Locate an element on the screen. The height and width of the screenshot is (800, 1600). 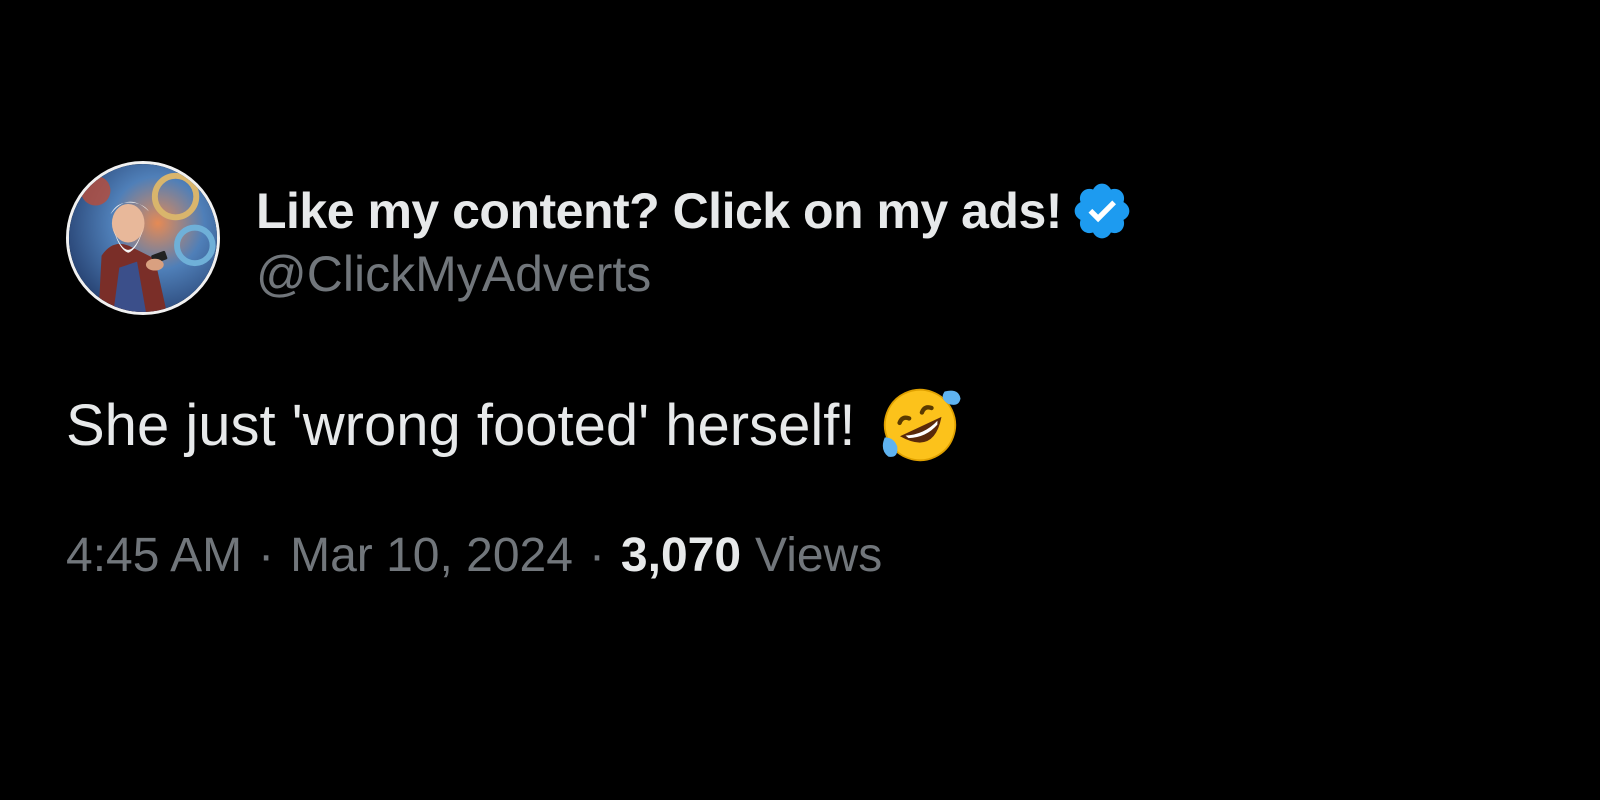
avatar is located at coordinates (143, 238).